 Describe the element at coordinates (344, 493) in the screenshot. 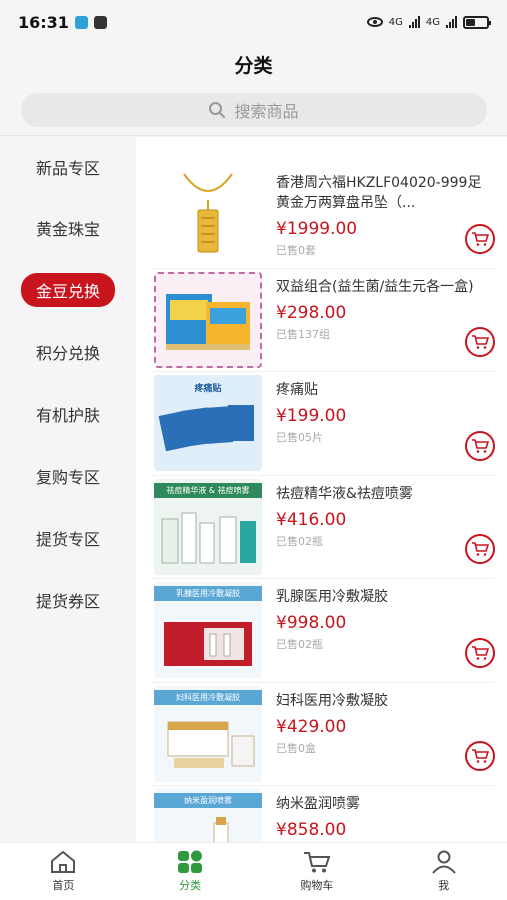

I see `product-name: 祛痘精华液&祛痘喷雾` at that location.